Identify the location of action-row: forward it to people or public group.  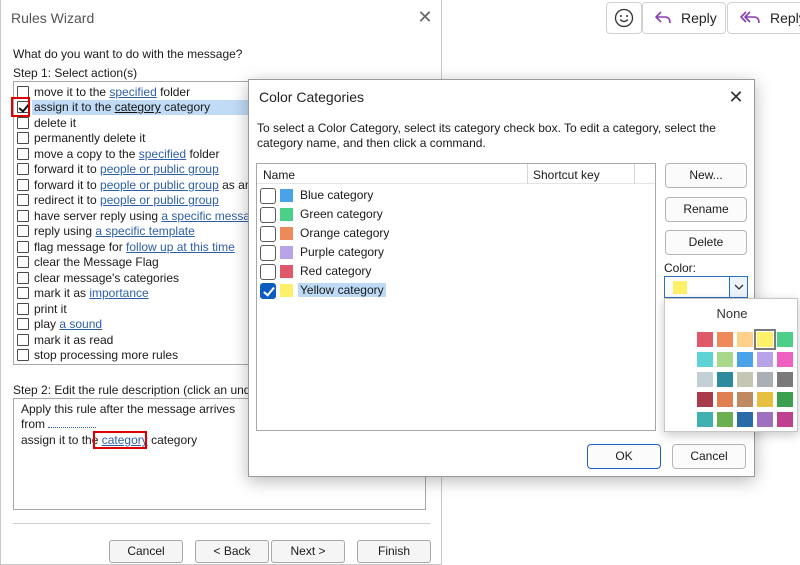
(133, 170).